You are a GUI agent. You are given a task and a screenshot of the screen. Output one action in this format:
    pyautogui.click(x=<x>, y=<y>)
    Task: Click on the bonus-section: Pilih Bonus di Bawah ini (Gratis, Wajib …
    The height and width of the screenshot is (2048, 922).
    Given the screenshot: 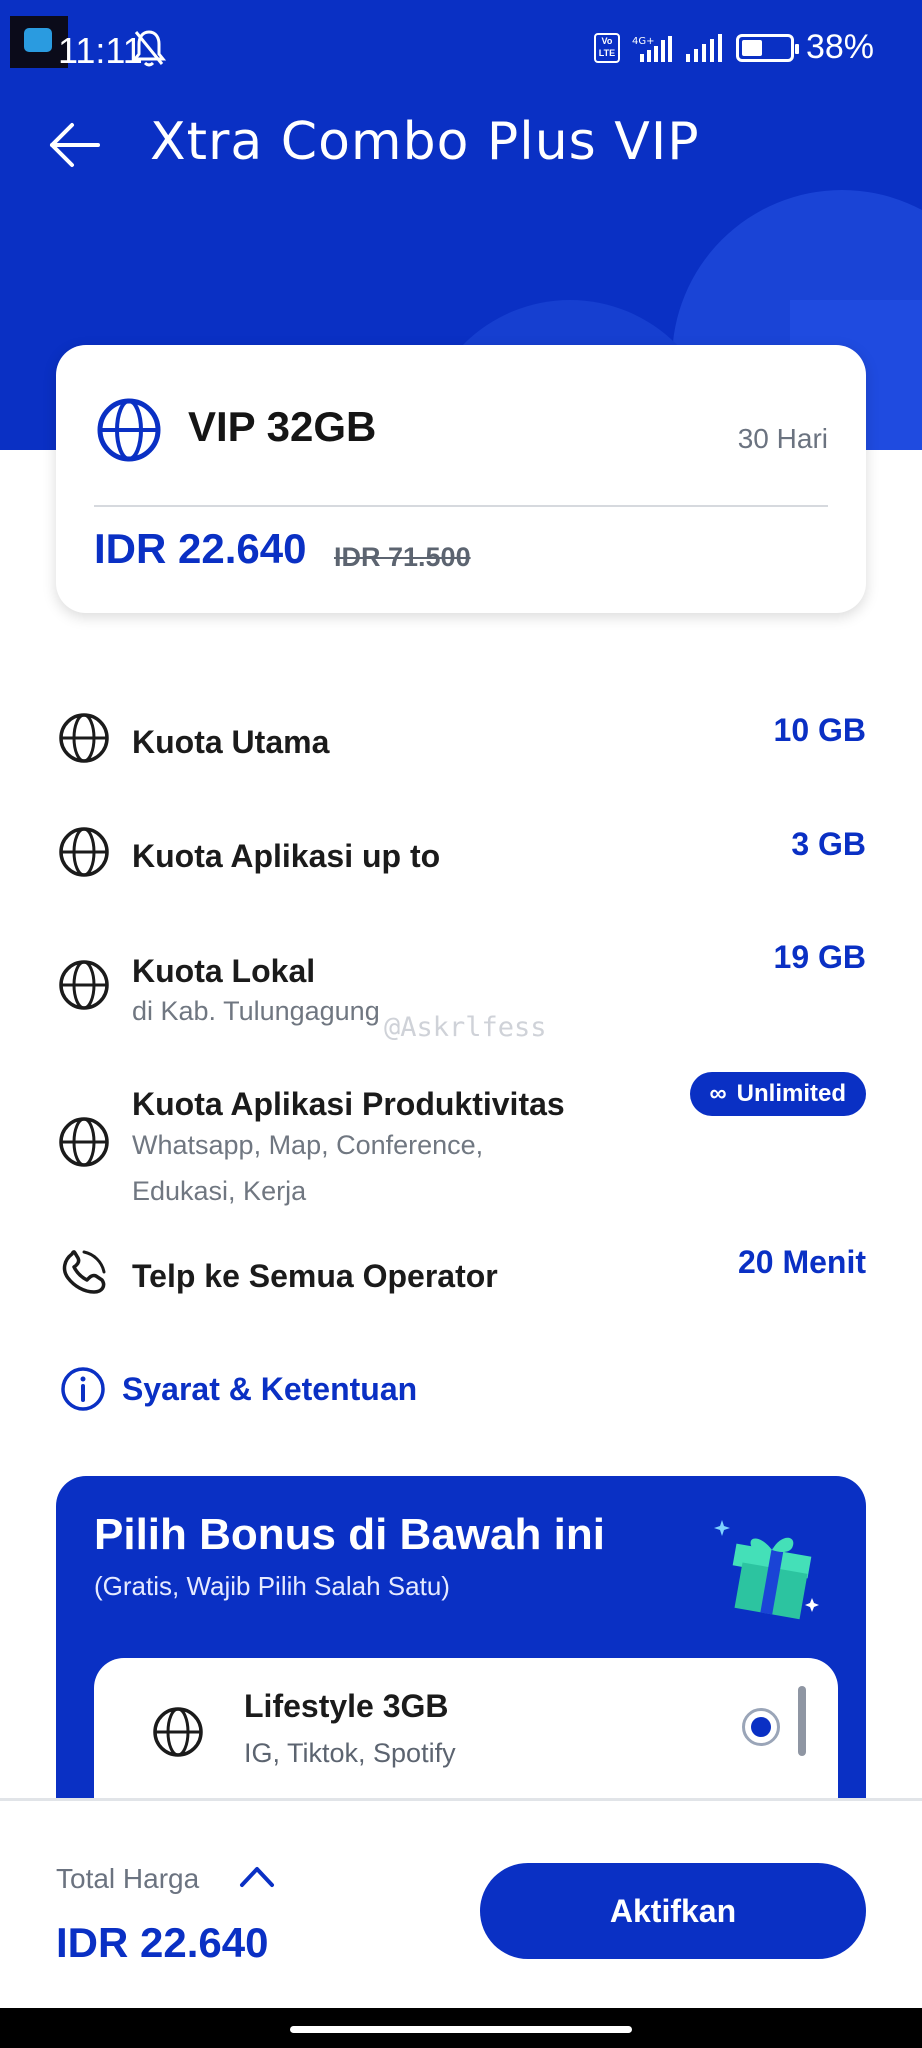 What is the action you would take?
    pyautogui.click(x=461, y=1641)
    